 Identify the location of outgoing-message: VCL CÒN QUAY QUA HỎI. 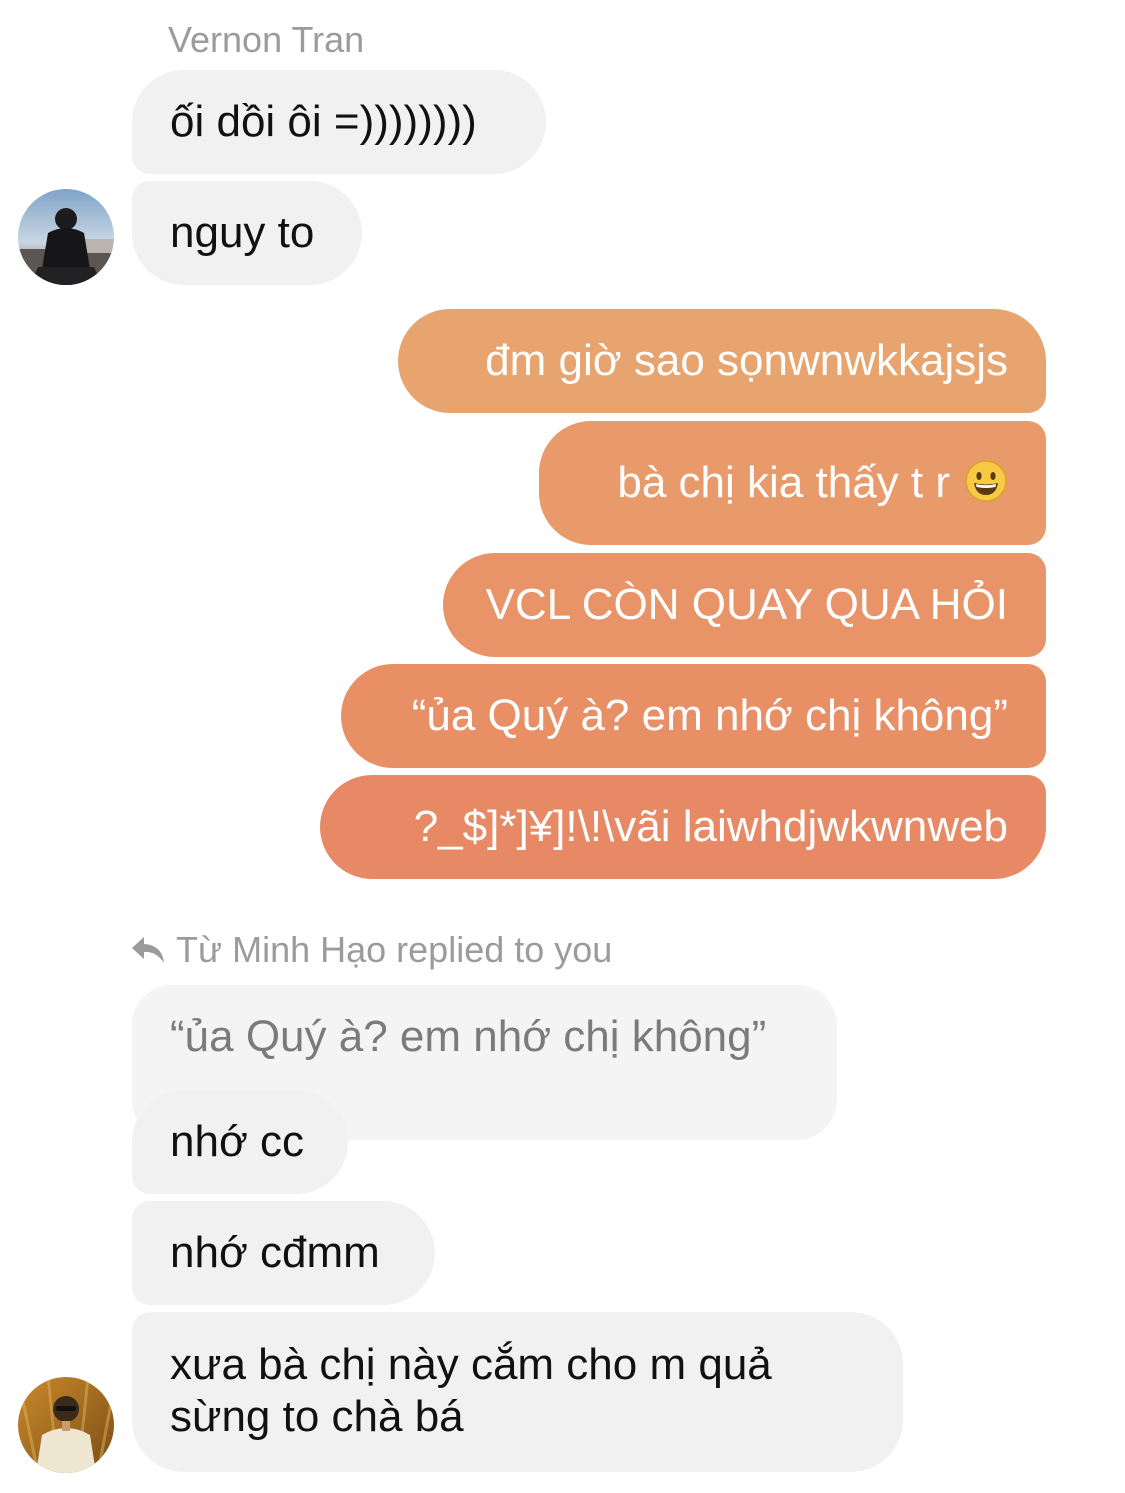
(744, 605).